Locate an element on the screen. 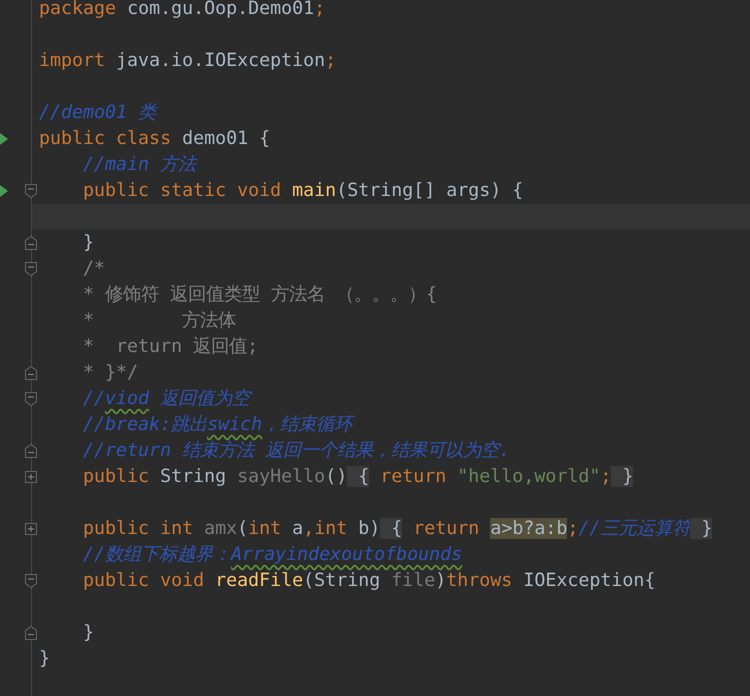  code-line: import java.io.IOException; is located at coordinates (187, 61).